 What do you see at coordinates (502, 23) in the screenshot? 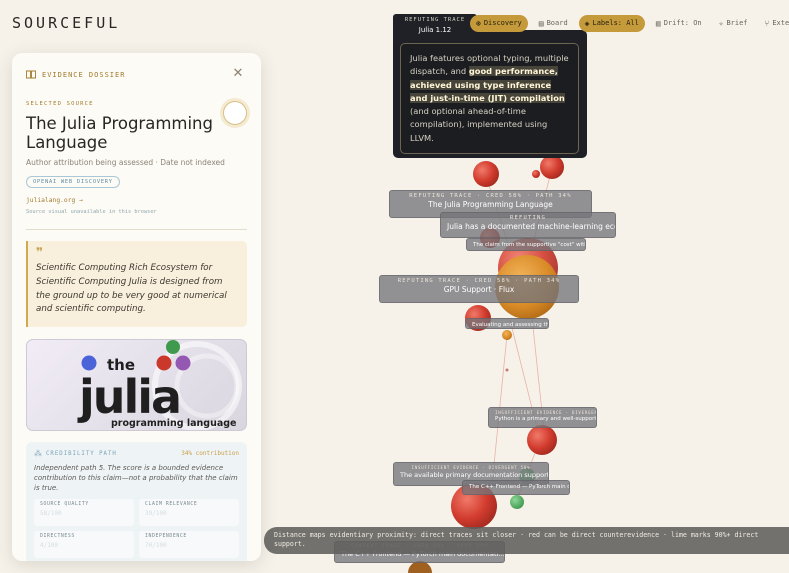
I see `discovery-label: Discovery` at bounding box center [502, 23].